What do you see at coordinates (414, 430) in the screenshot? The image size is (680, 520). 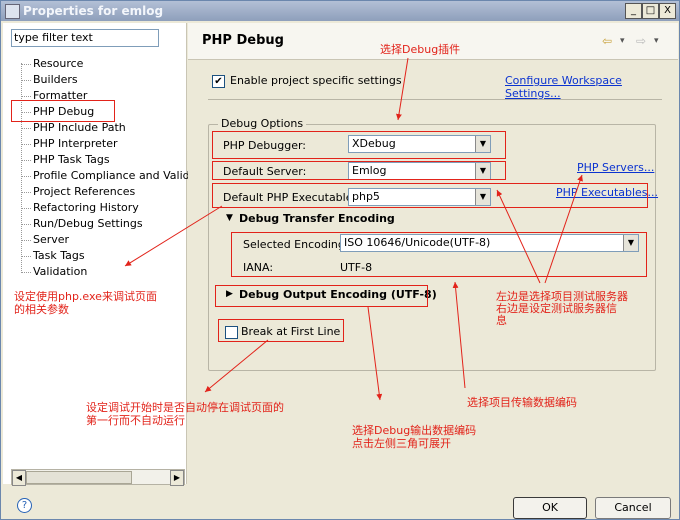 I see `note-output-encoding-1: 选择Debug输出数据编码` at bounding box center [414, 430].